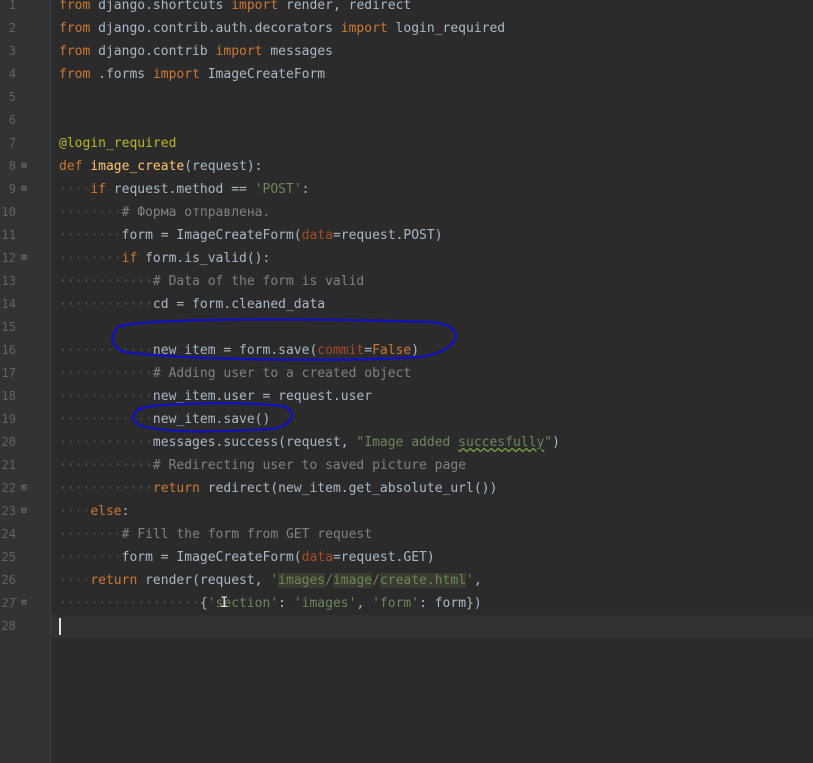  I want to click on hand-drawn-annotations, so click(284, 375).